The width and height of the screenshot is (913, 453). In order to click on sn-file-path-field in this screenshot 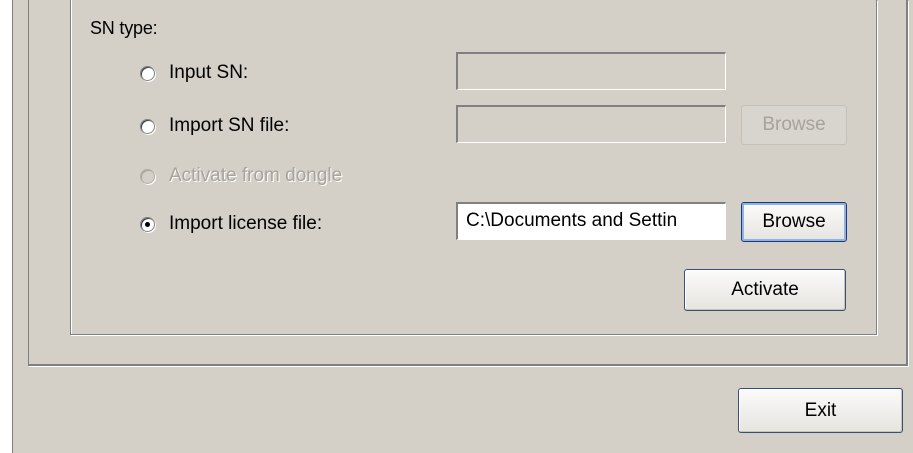, I will do `click(591, 124)`.